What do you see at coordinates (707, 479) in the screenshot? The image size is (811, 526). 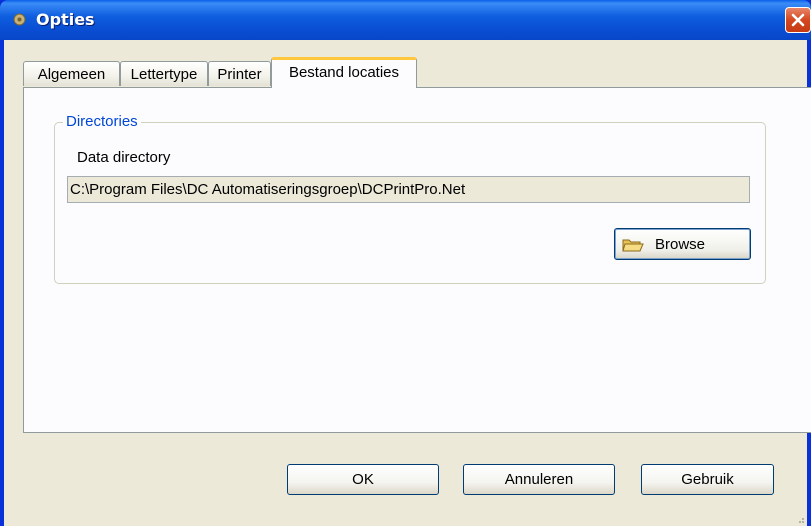 I see `apply-button: Gebruik` at bounding box center [707, 479].